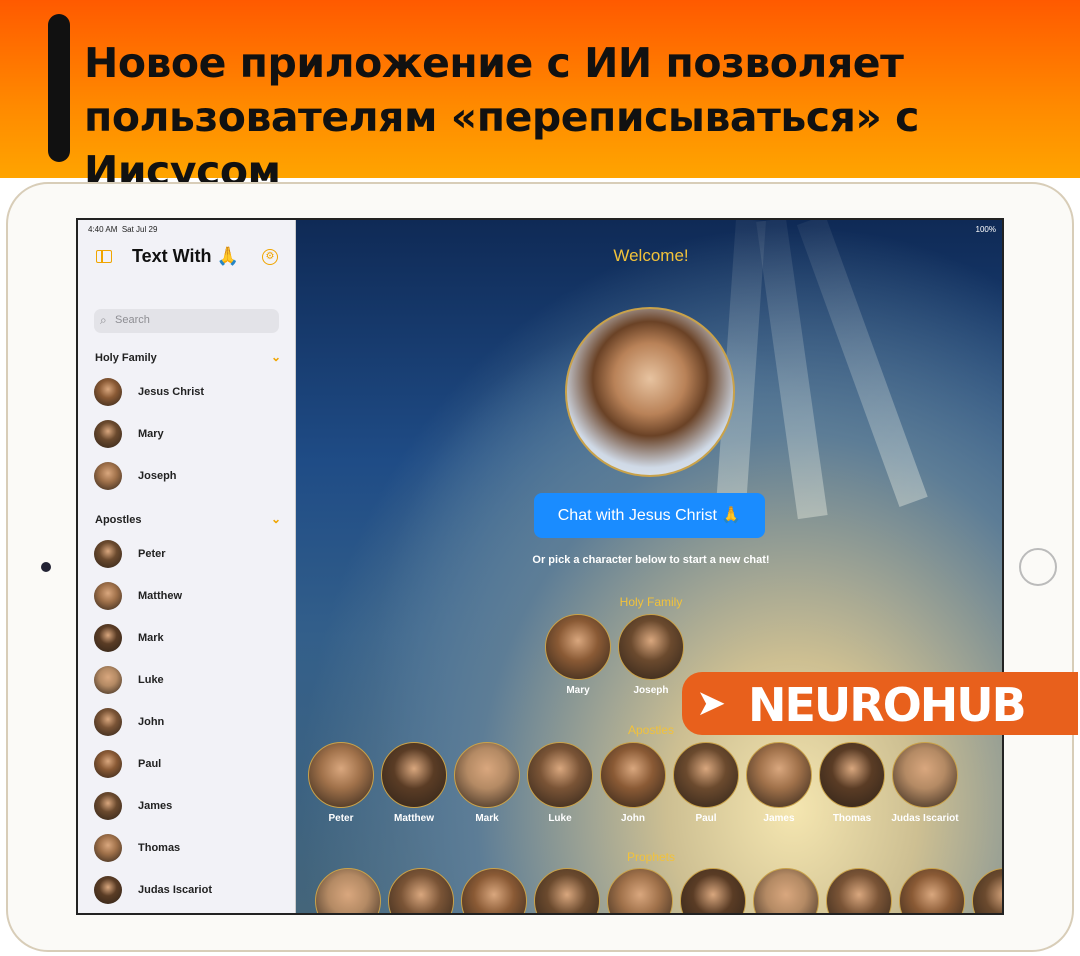 This screenshot has height=956, width=1080. I want to click on sidebar-item-label: Matthew, so click(160, 596).